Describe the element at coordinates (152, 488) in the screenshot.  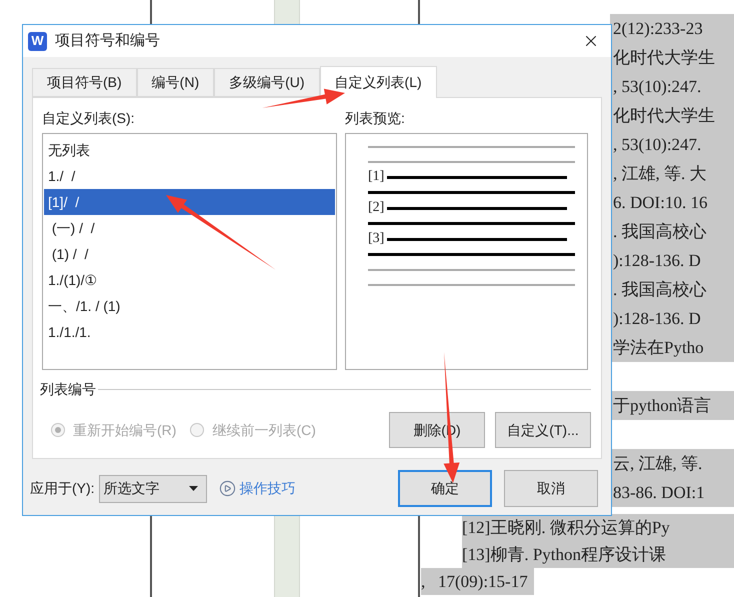
I see `apply-to-dropdown: 所选文字` at that location.